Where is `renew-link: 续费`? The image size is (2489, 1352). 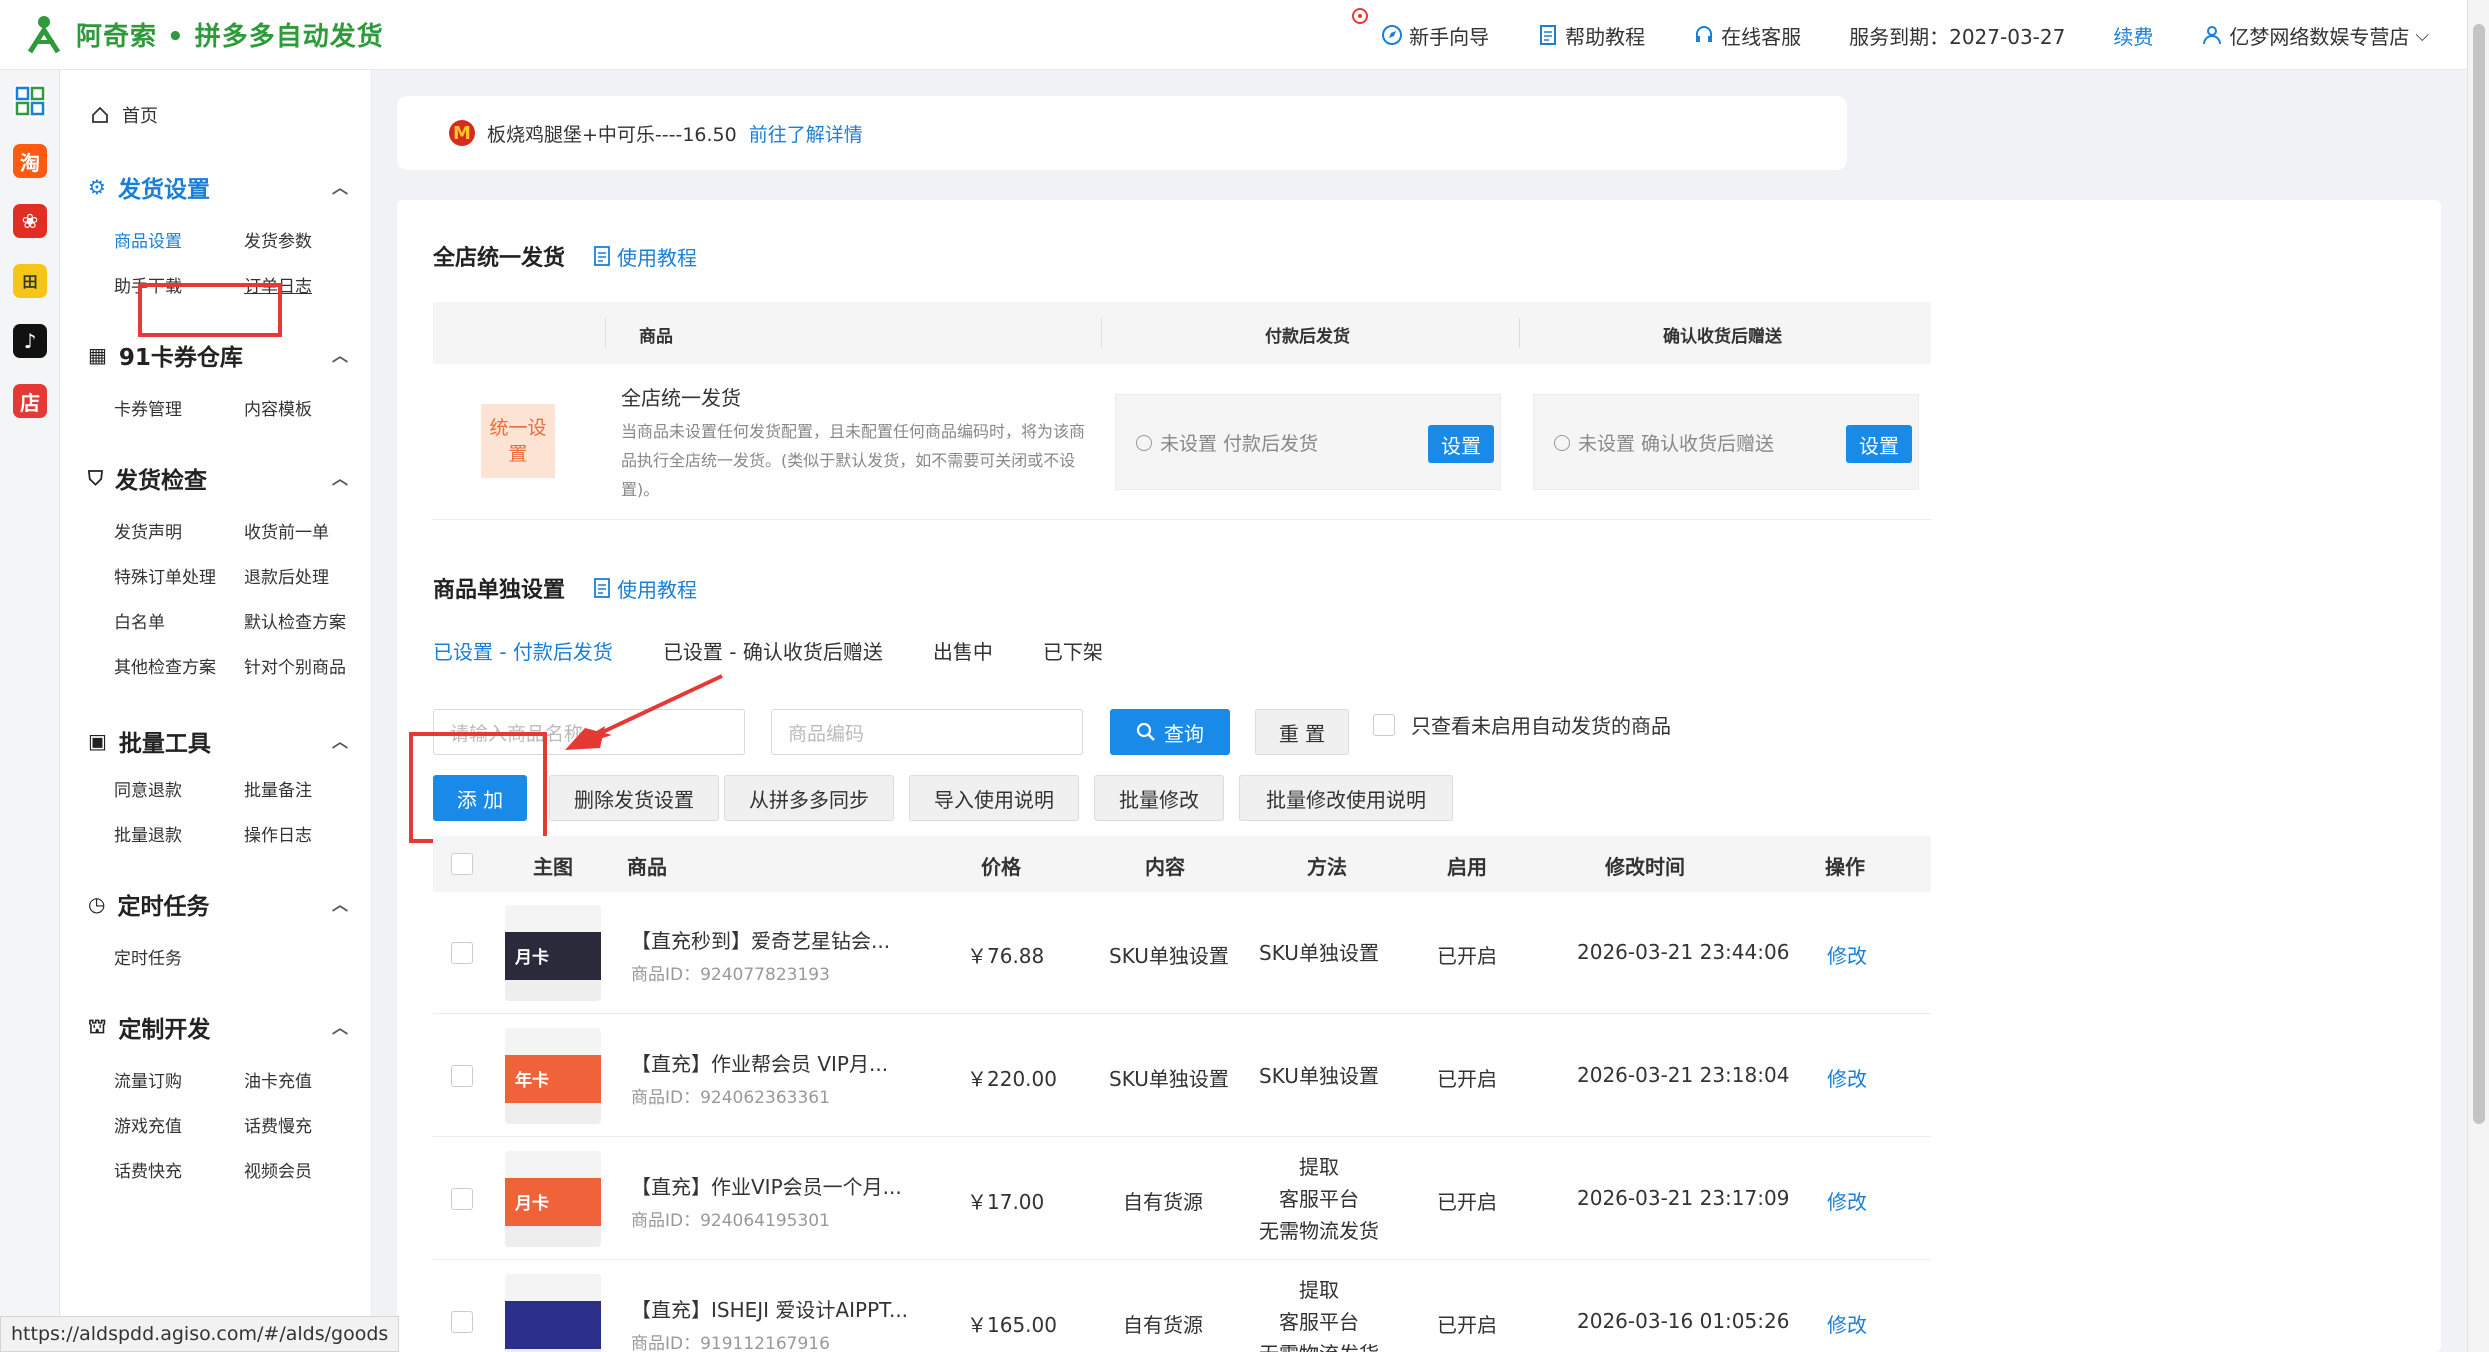
renew-link: 续费 is located at coordinates (2133, 35).